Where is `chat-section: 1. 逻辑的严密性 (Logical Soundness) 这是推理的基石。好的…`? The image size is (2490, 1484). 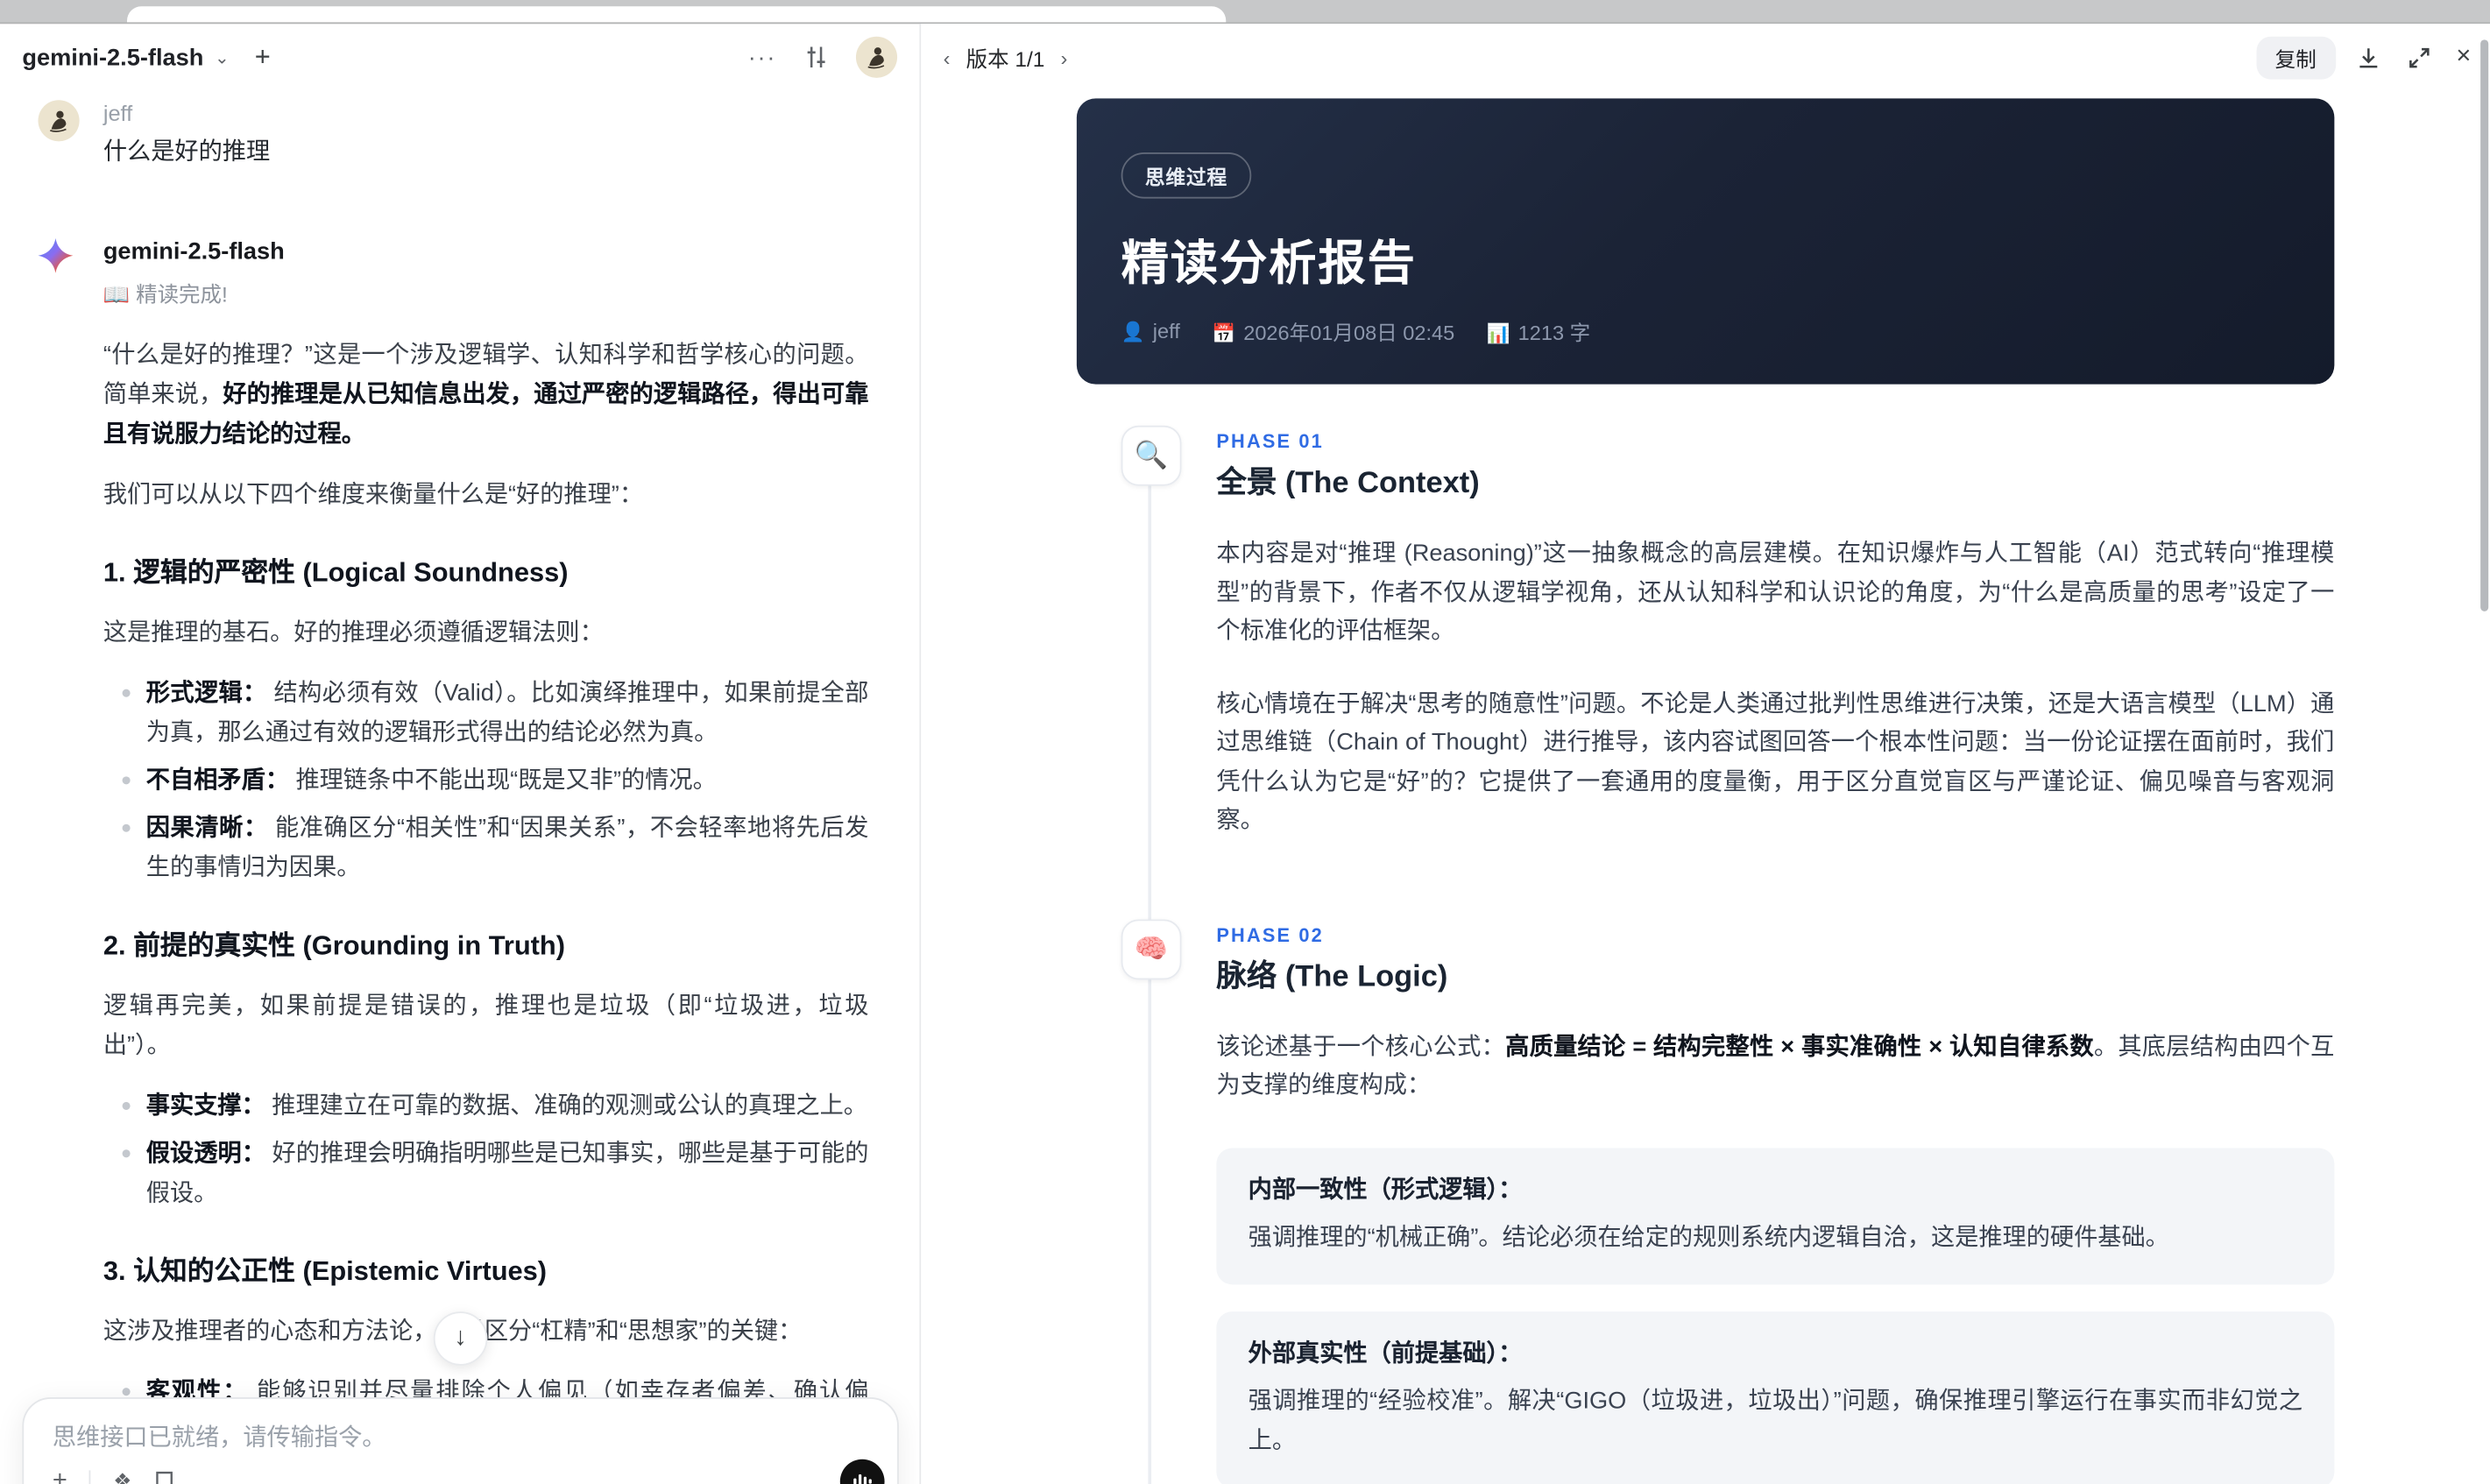
chat-section: 1. 逻辑的严密性 (Logical Soundness) 这是推理的基石。好的… is located at coordinates (486, 720).